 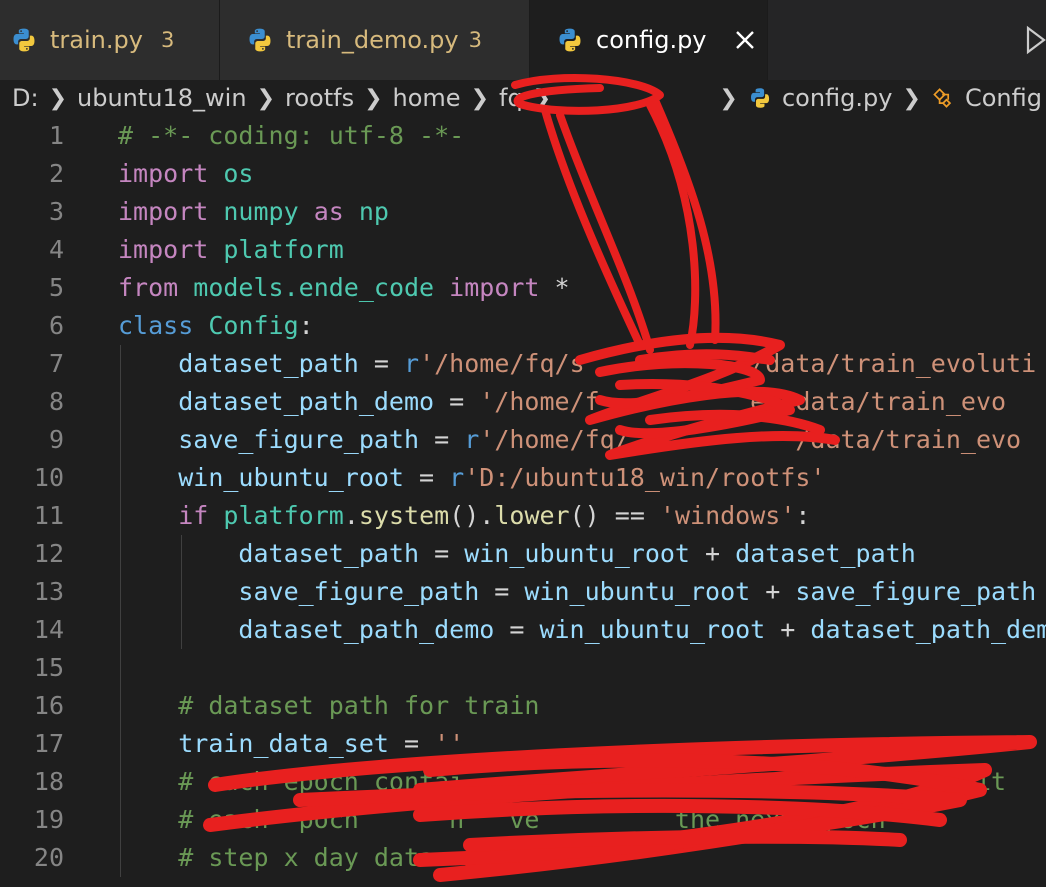 I want to click on tab-config-py: config.py, so click(x=649, y=40).